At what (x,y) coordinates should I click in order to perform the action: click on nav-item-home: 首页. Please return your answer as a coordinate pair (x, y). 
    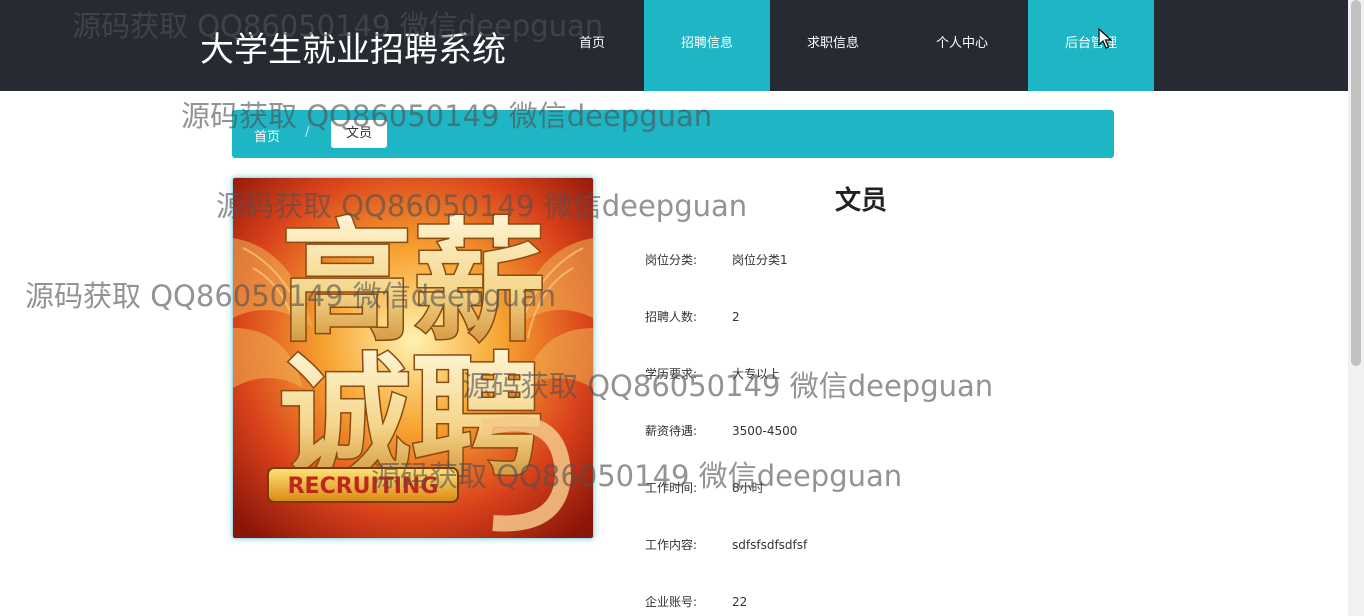
    Looking at the image, I should click on (592, 45).